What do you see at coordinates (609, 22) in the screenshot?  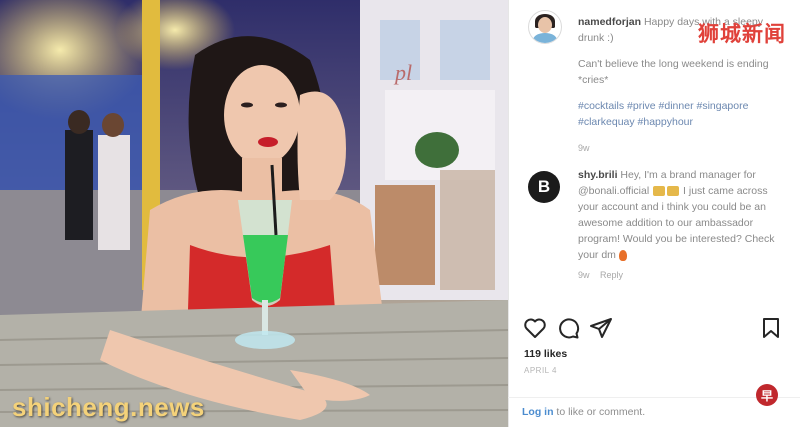 I see `post-username: namedforjan` at bounding box center [609, 22].